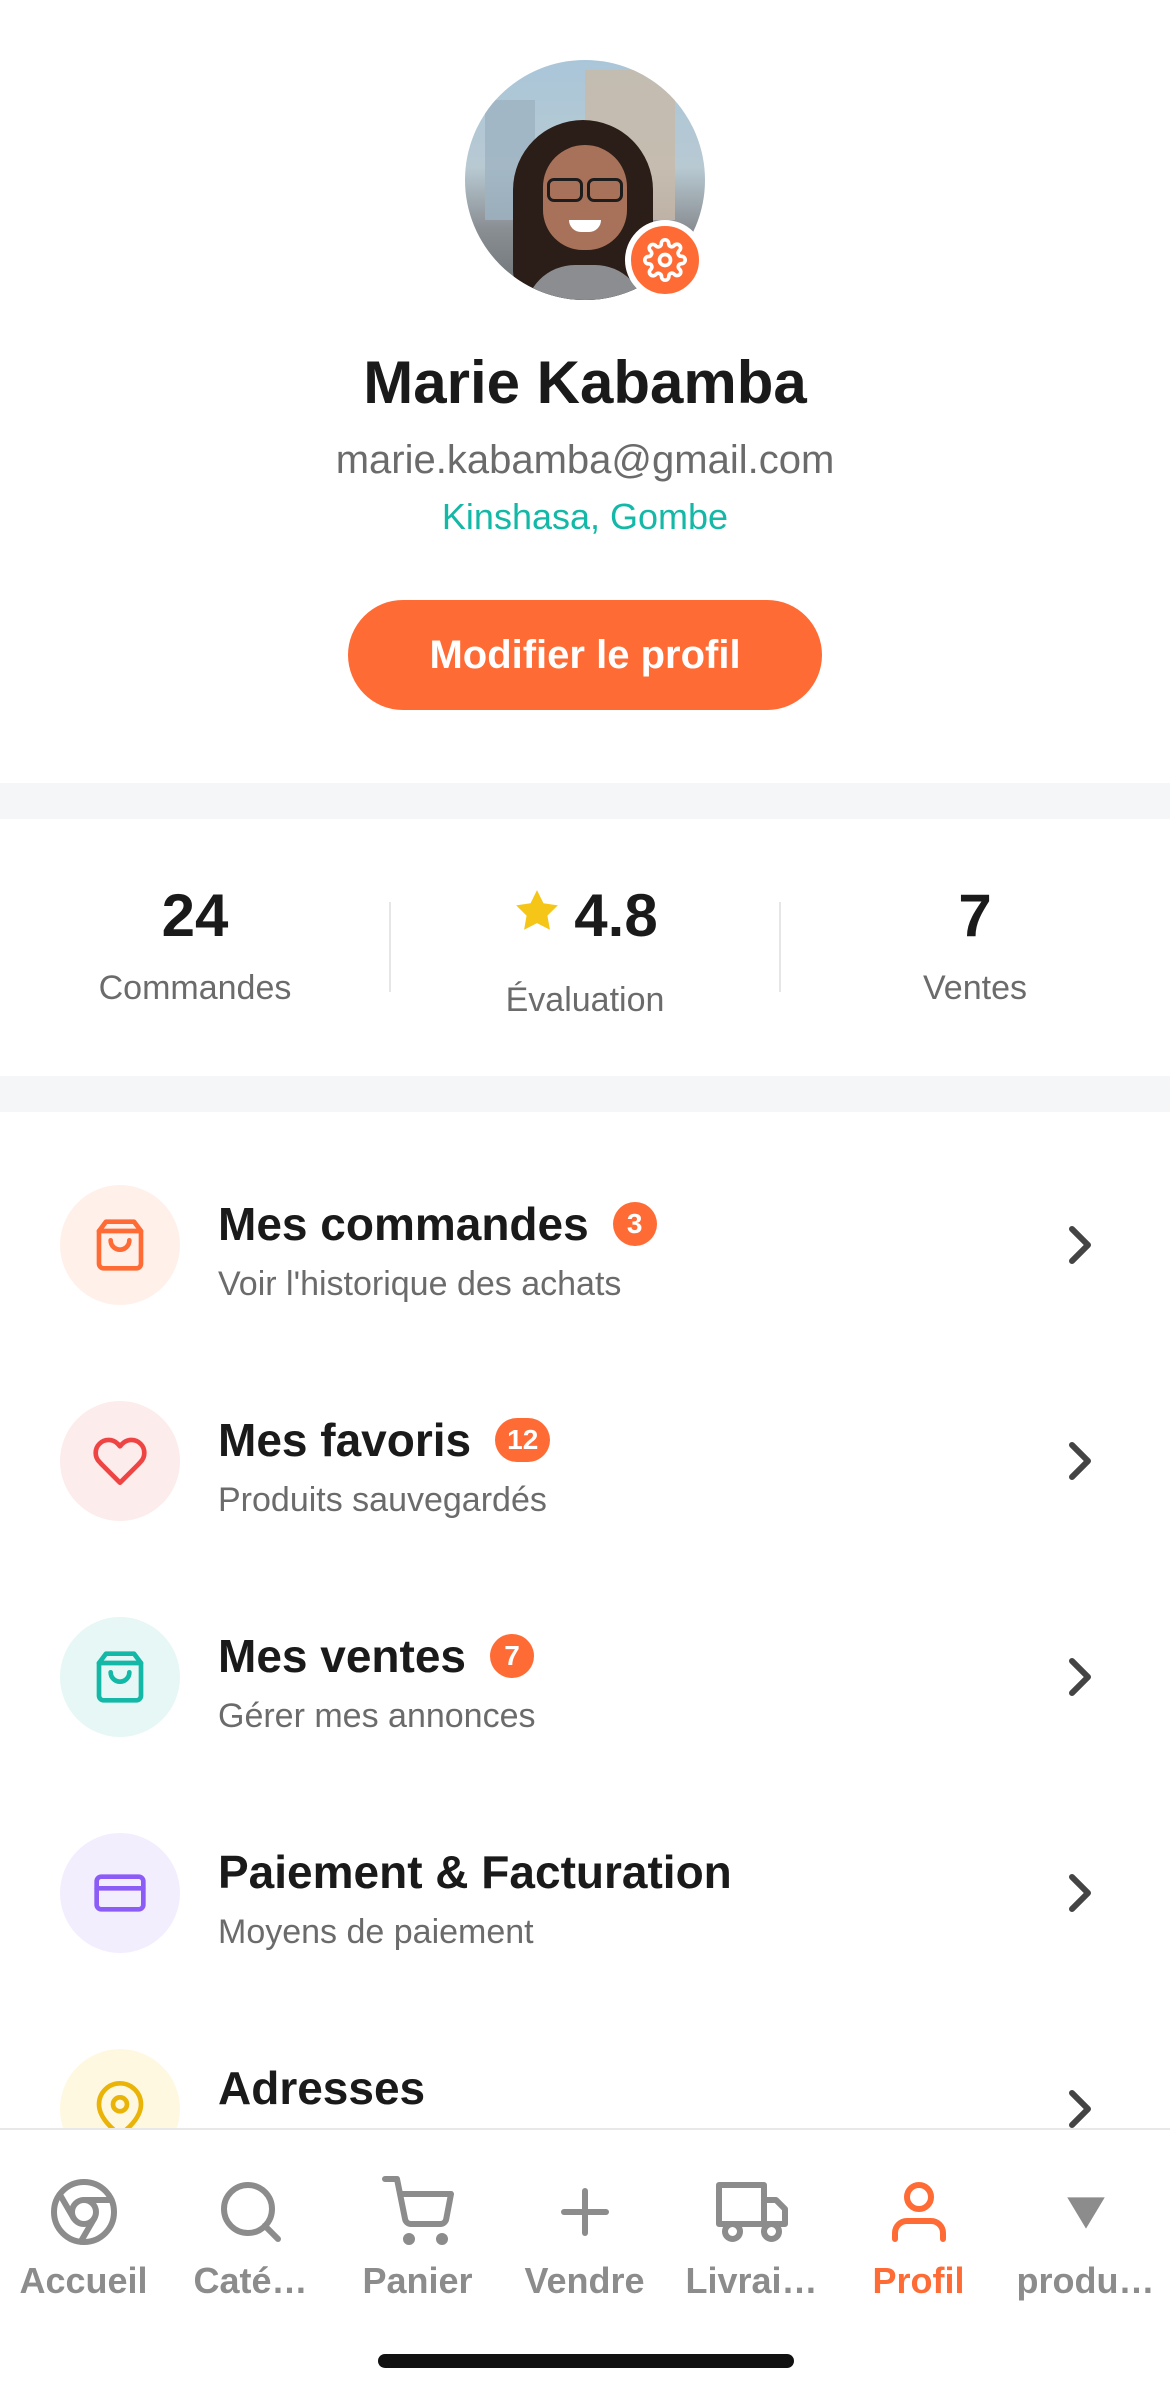  Describe the element at coordinates (523, 1440) in the screenshot. I see `count-badge: 12` at that location.